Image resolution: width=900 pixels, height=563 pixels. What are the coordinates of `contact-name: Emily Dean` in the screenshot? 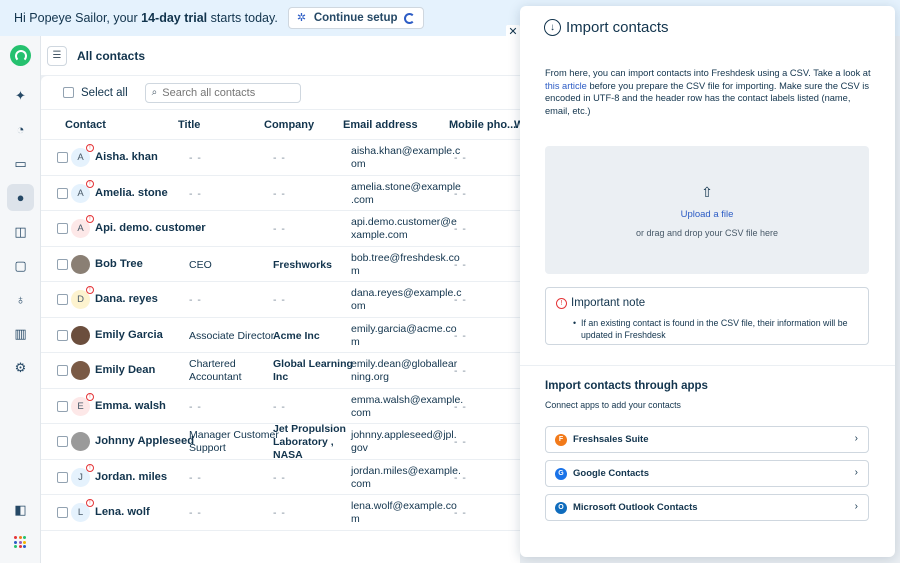 It's located at (125, 370).